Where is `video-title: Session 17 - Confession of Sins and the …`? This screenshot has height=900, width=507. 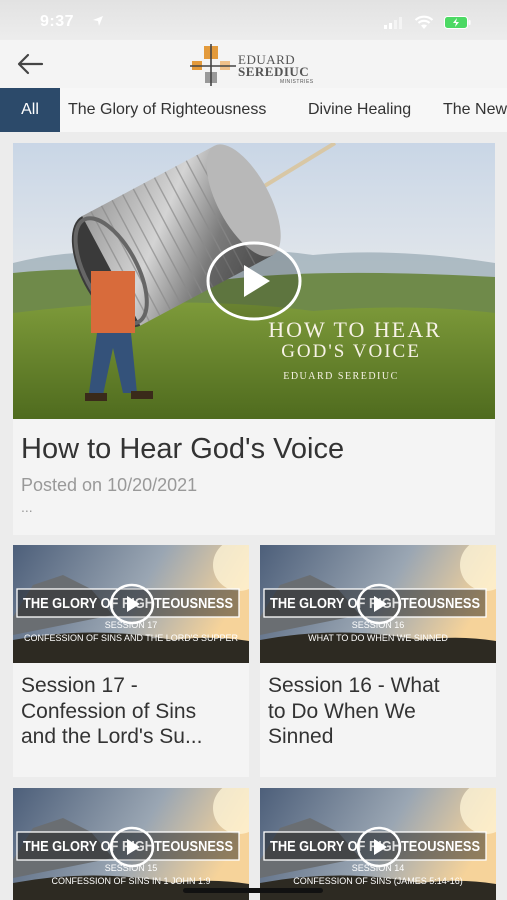 video-title: Session 17 - Confession of Sins and the … is located at coordinates (133, 711).